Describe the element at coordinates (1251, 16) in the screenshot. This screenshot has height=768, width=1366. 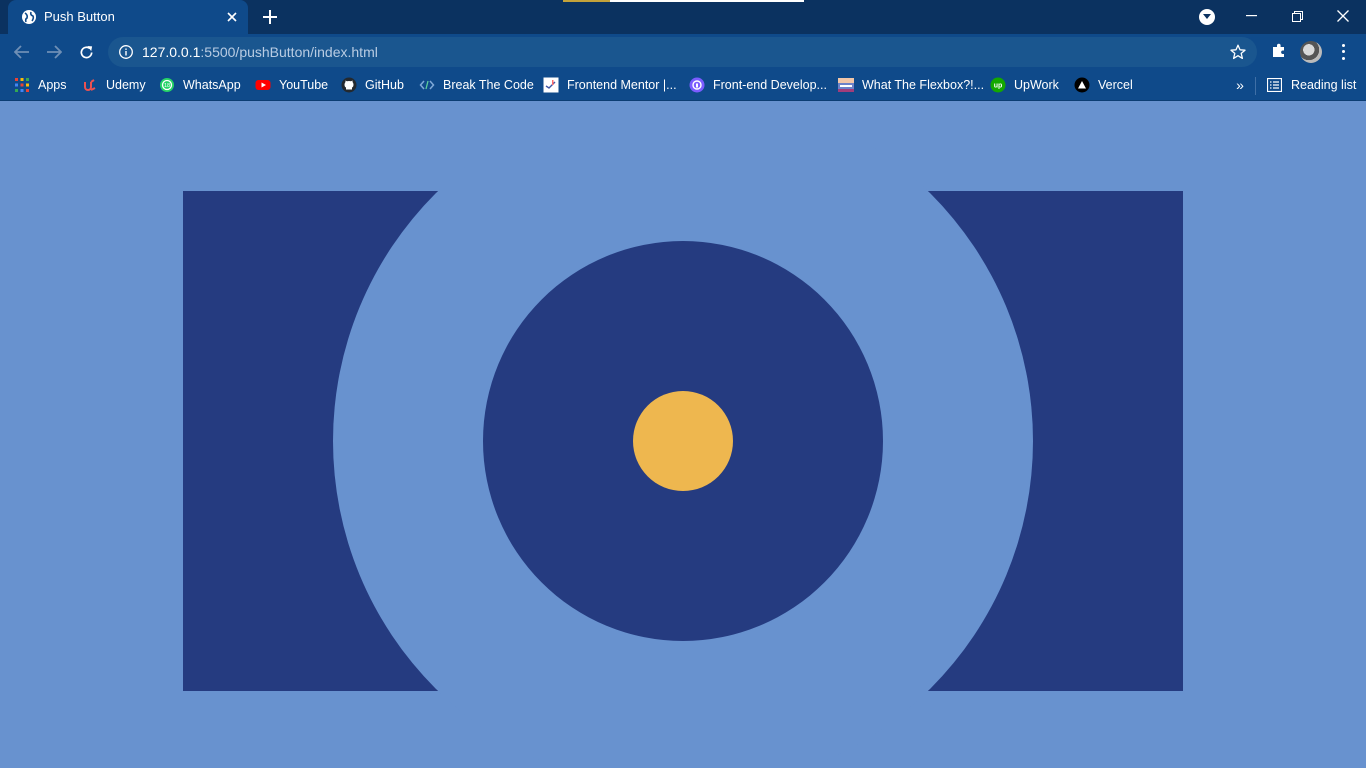
I see `minimize-icon` at that location.